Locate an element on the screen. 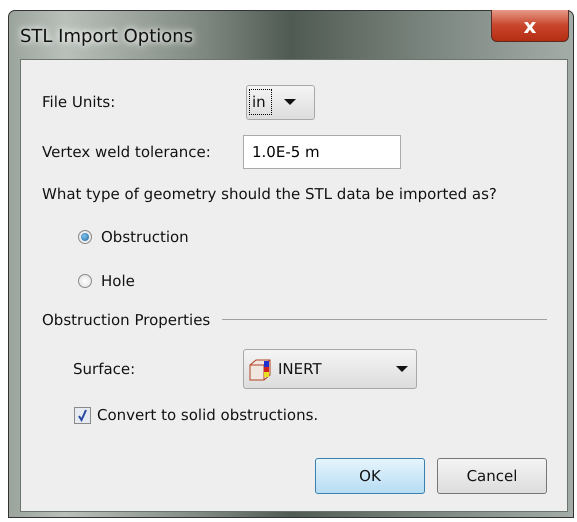 The image size is (577, 522). group-title: Obstruction Properties is located at coordinates (126, 320).